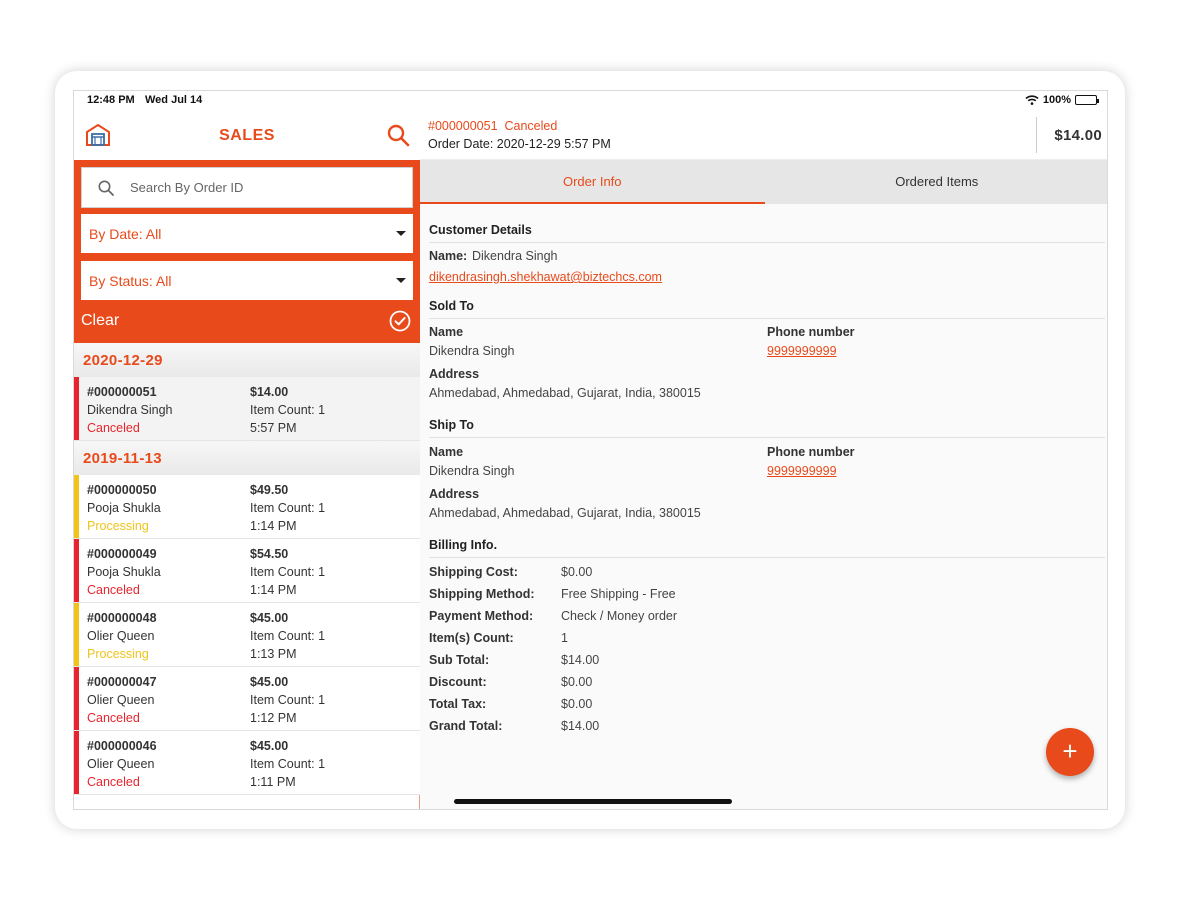 The height and width of the screenshot is (900, 1180). Describe the element at coordinates (577, 572) in the screenshot. I see `shipping-cost-value: $0.00` at that location.